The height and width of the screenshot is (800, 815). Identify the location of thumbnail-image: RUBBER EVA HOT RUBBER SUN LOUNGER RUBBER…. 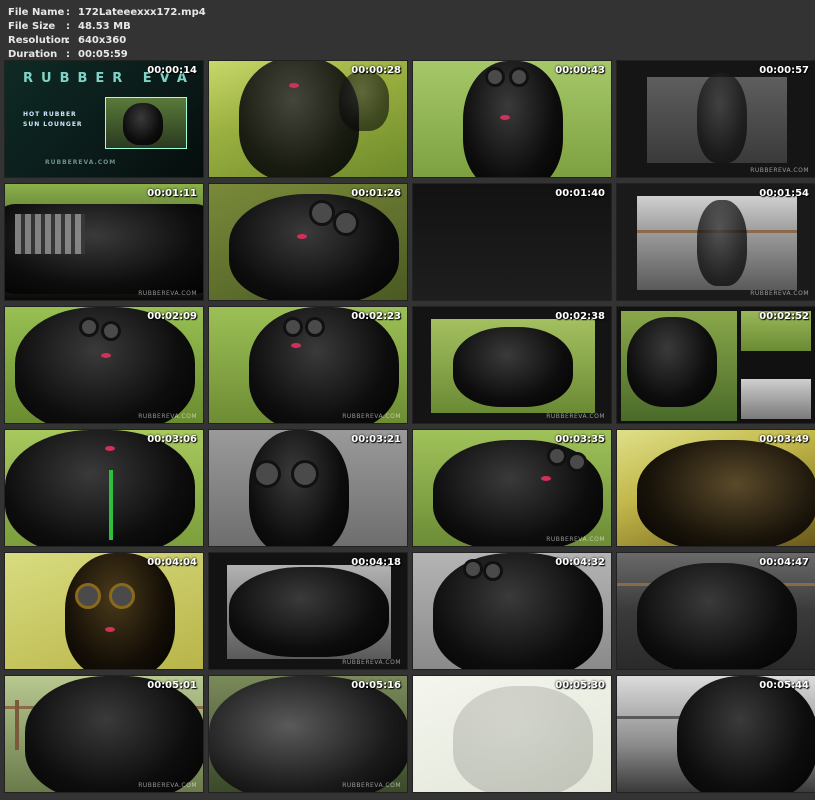
(104, 119).